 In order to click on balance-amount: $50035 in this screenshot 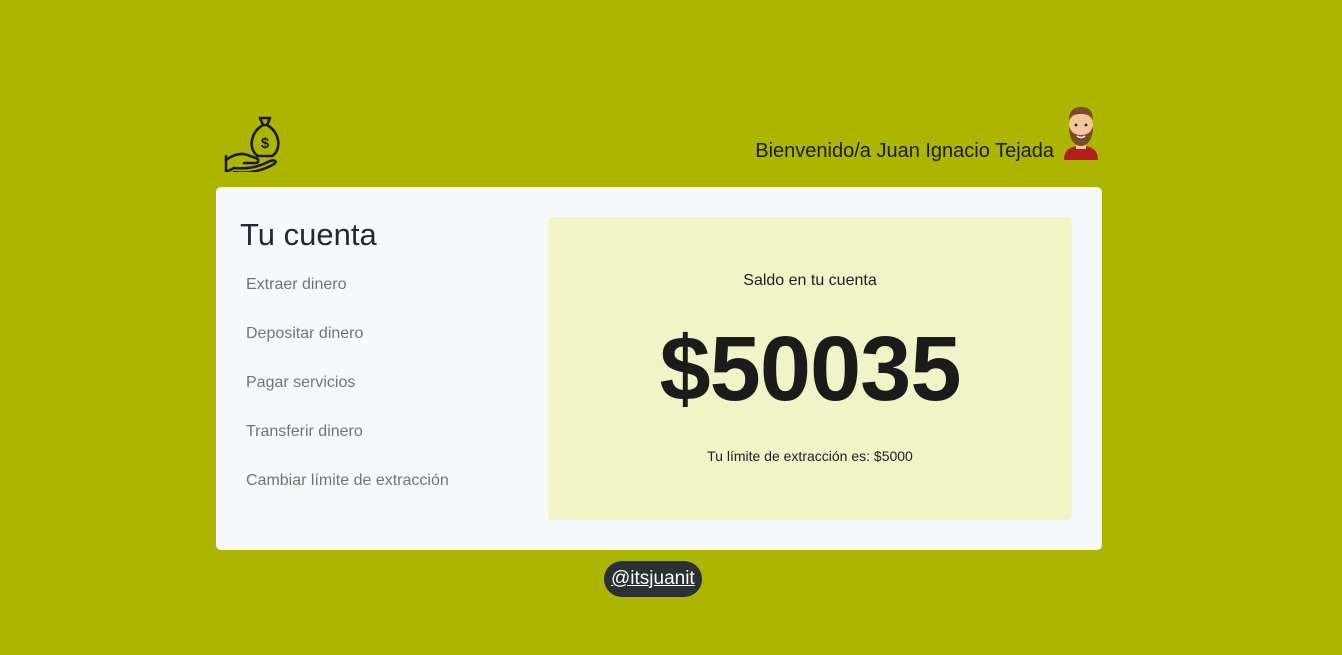, I will do `click(810, 369)`.